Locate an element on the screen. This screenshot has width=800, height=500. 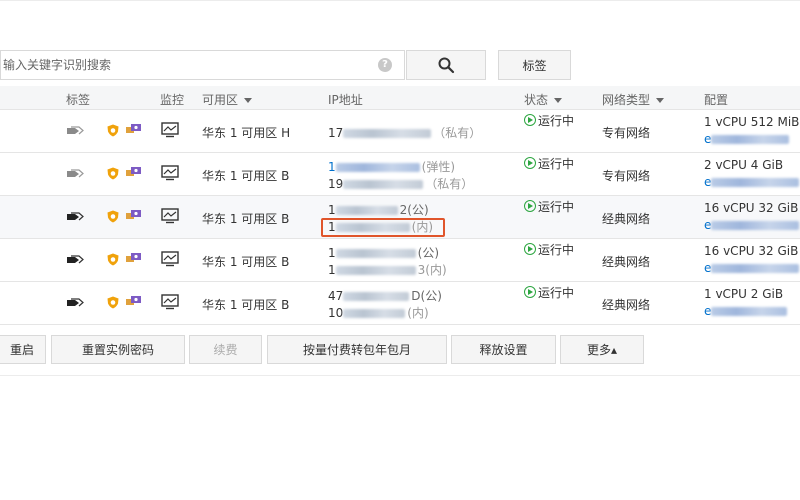
col-monitor: 监控 is located at coordinates (172, 100).